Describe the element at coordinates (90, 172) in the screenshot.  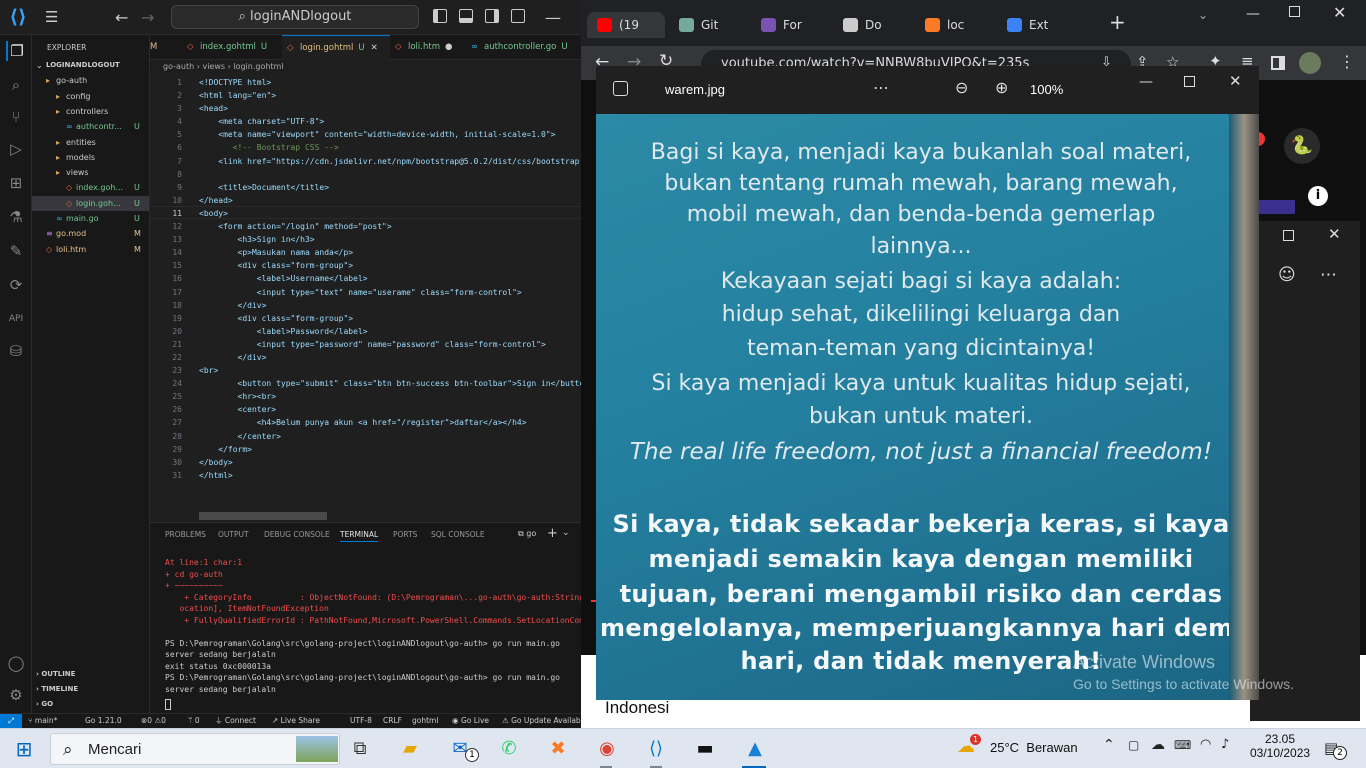
I see `tree-item: ▸ views` at that location.